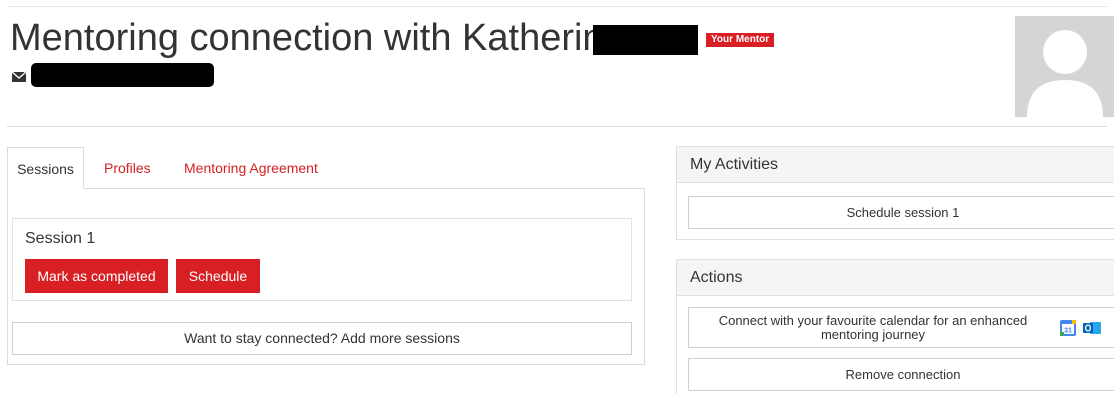 The height and width of the screenshot is (394, 1114). What do you see at coordinates (127, 167) in the screenshot?
I see `tab-profiles: Profiles` at bounding box center [127, 167].